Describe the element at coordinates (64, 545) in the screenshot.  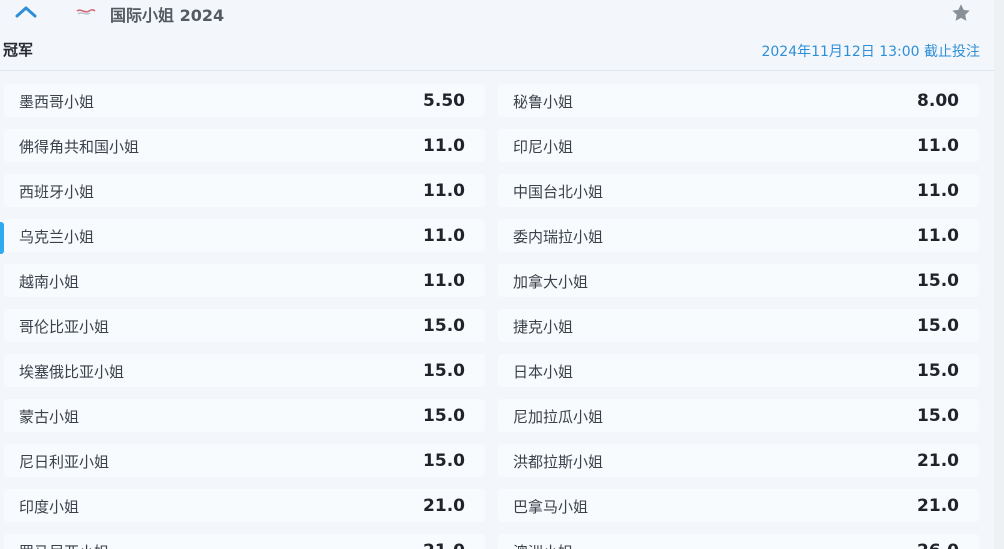
I see `selection-name: 罗马尼亚小姐` at that location.